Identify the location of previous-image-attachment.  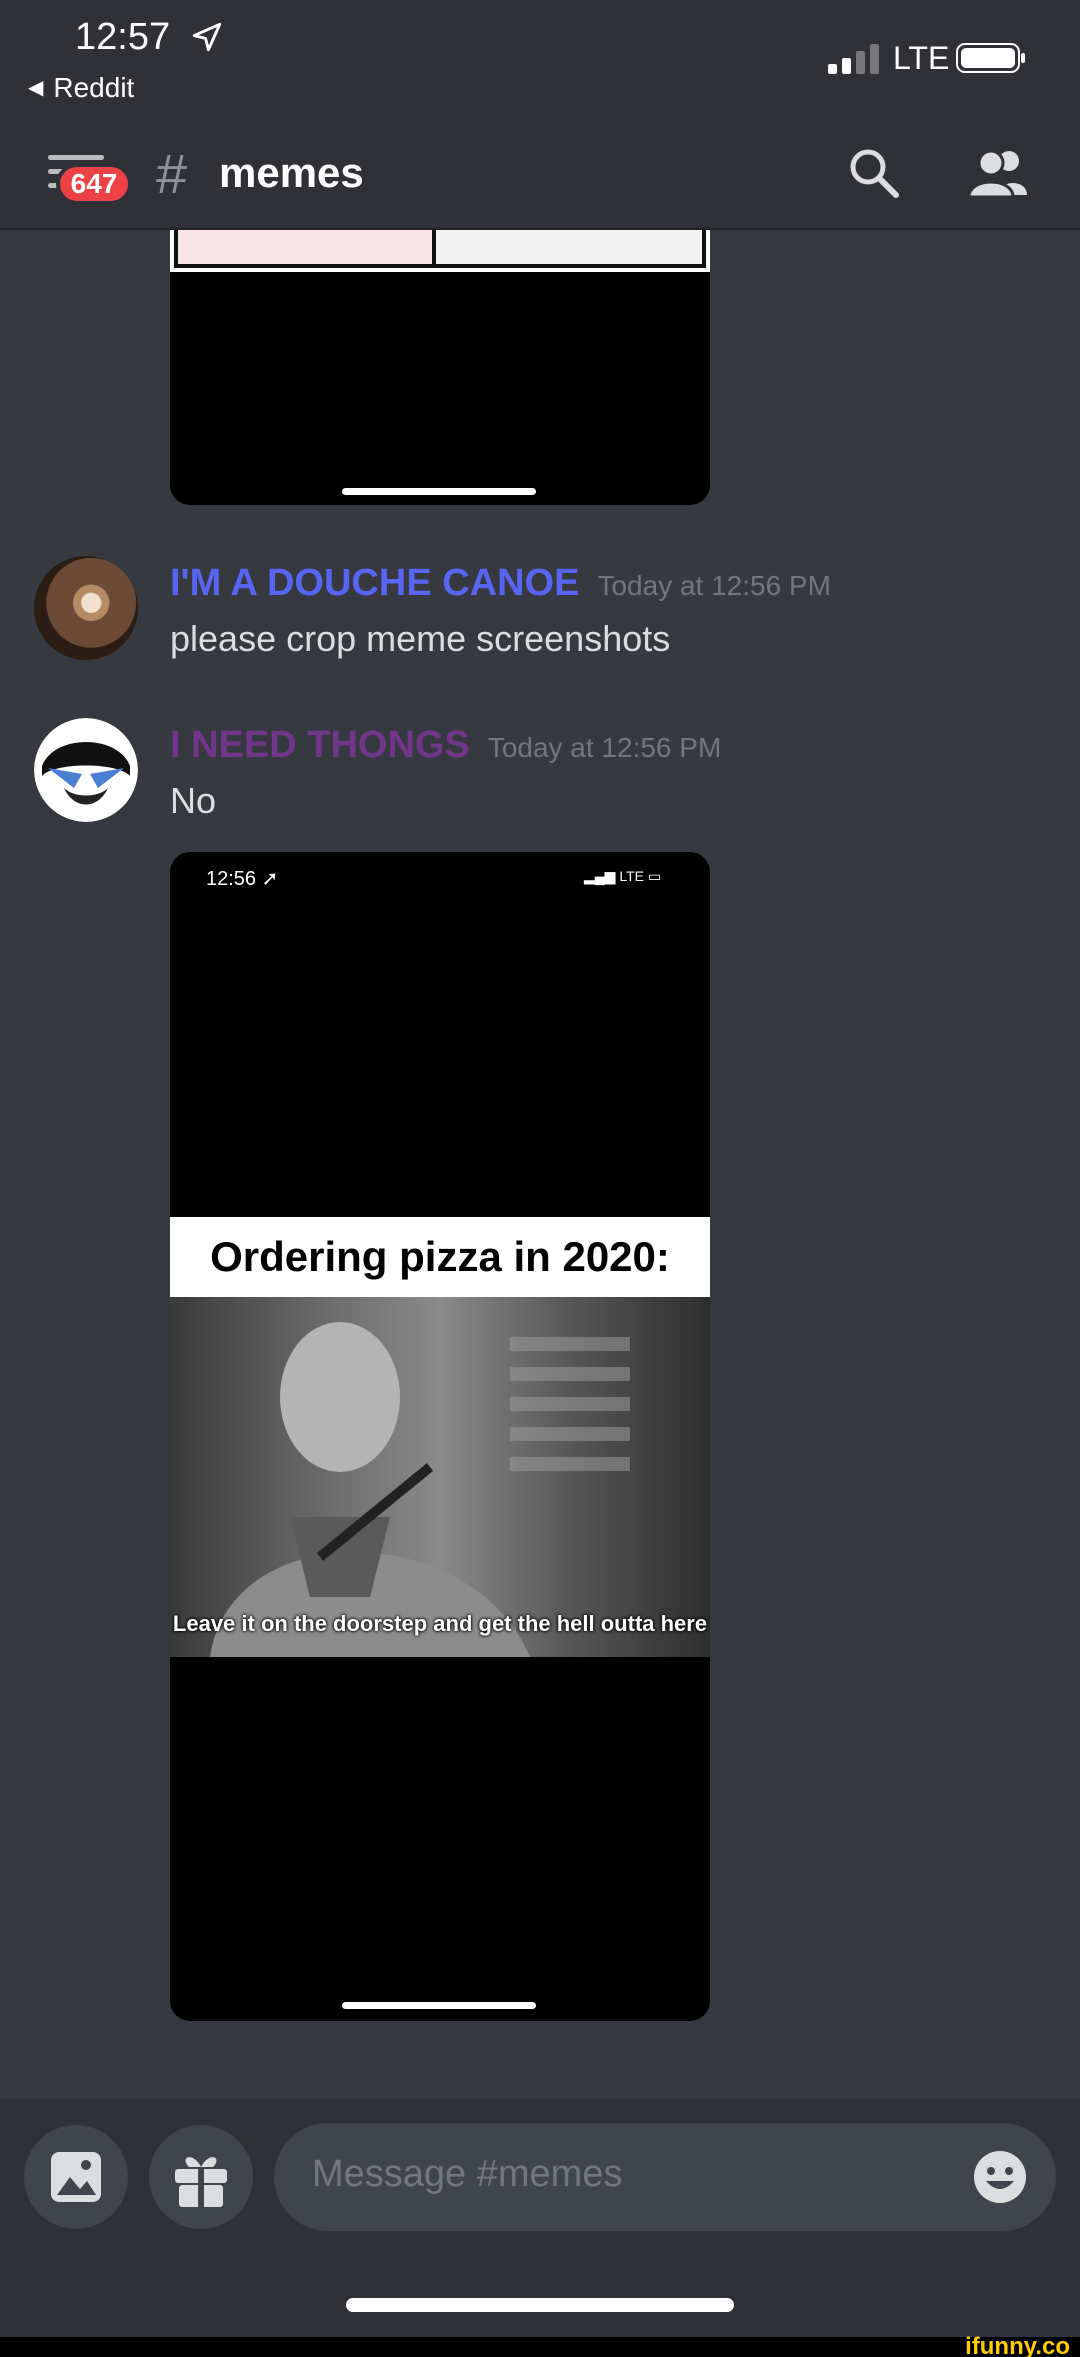
(440, 367).